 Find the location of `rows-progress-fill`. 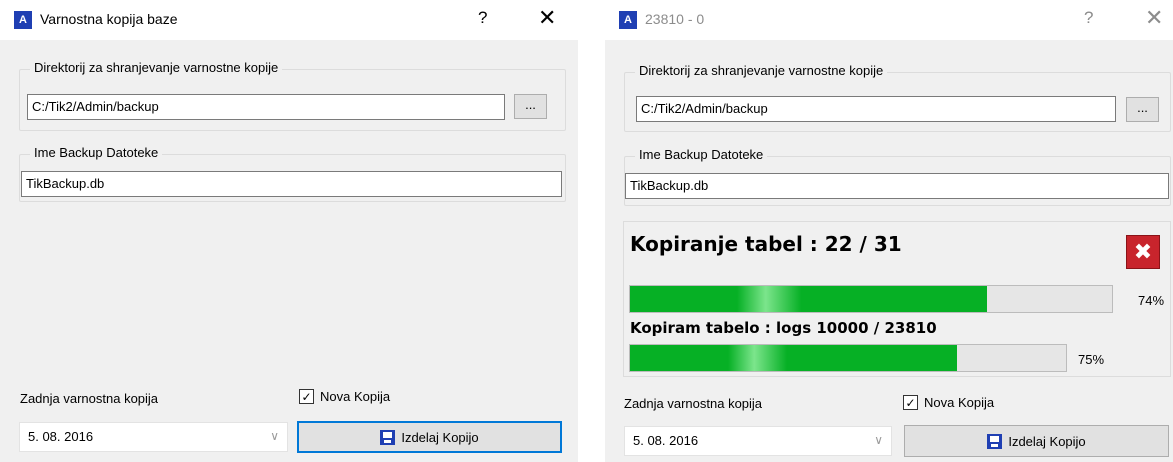

rows-progress-fill is located at coordinates (793, 358).